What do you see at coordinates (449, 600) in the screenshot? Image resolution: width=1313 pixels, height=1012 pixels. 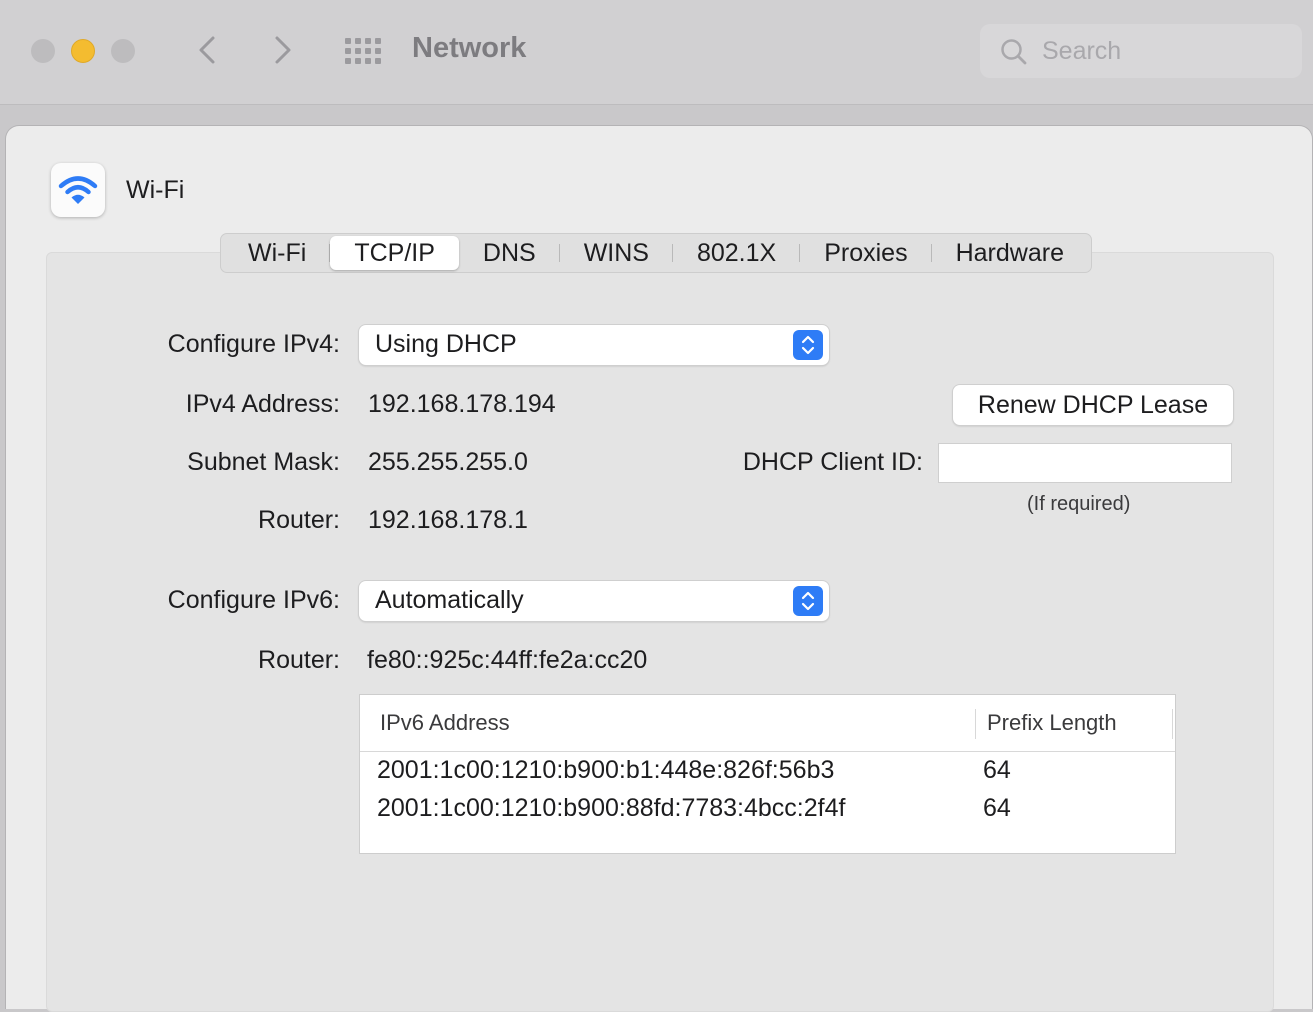 I see `configure-ipv6-value: Automatically` at bounding box center [449, 600].